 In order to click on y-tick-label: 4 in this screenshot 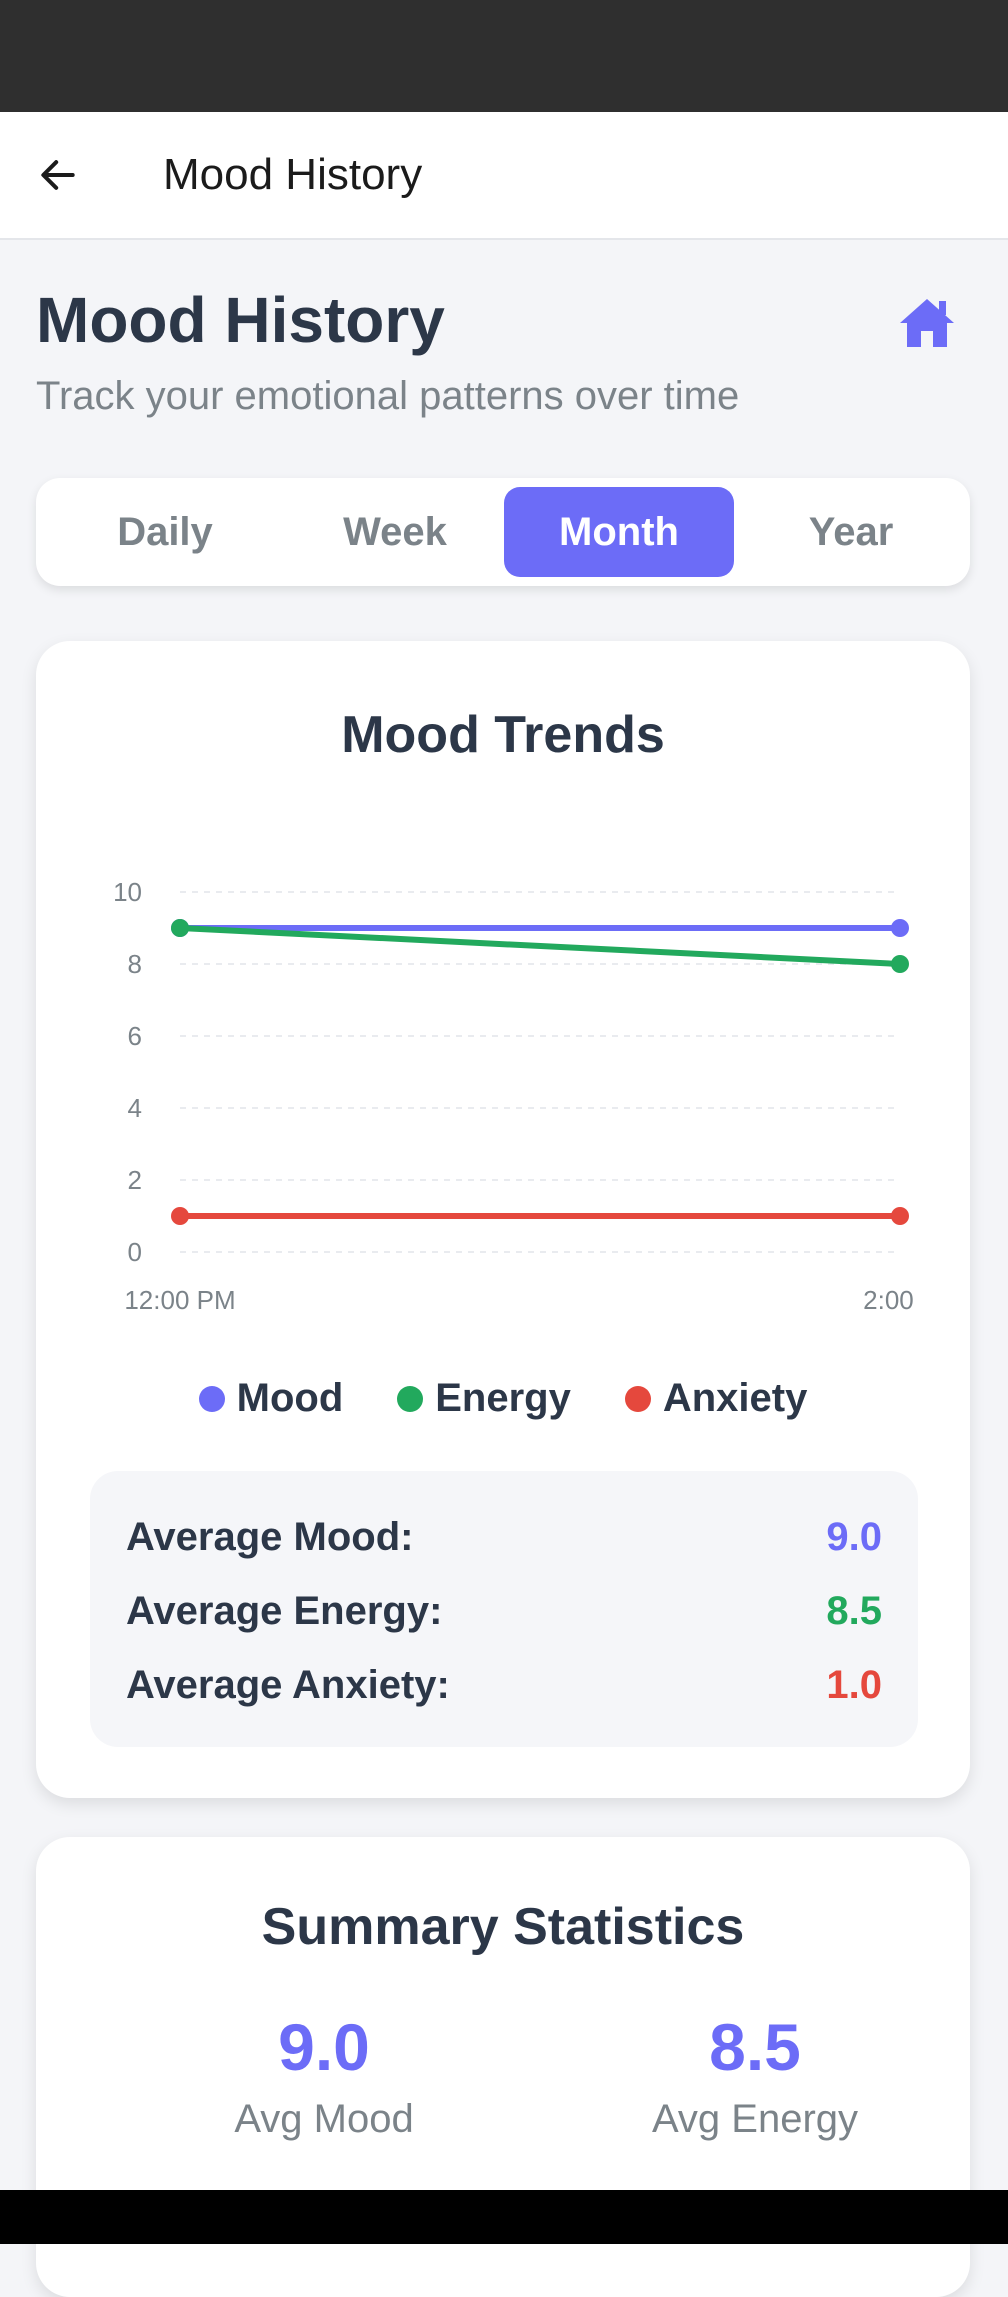, I will do `click(135, 1108)`.